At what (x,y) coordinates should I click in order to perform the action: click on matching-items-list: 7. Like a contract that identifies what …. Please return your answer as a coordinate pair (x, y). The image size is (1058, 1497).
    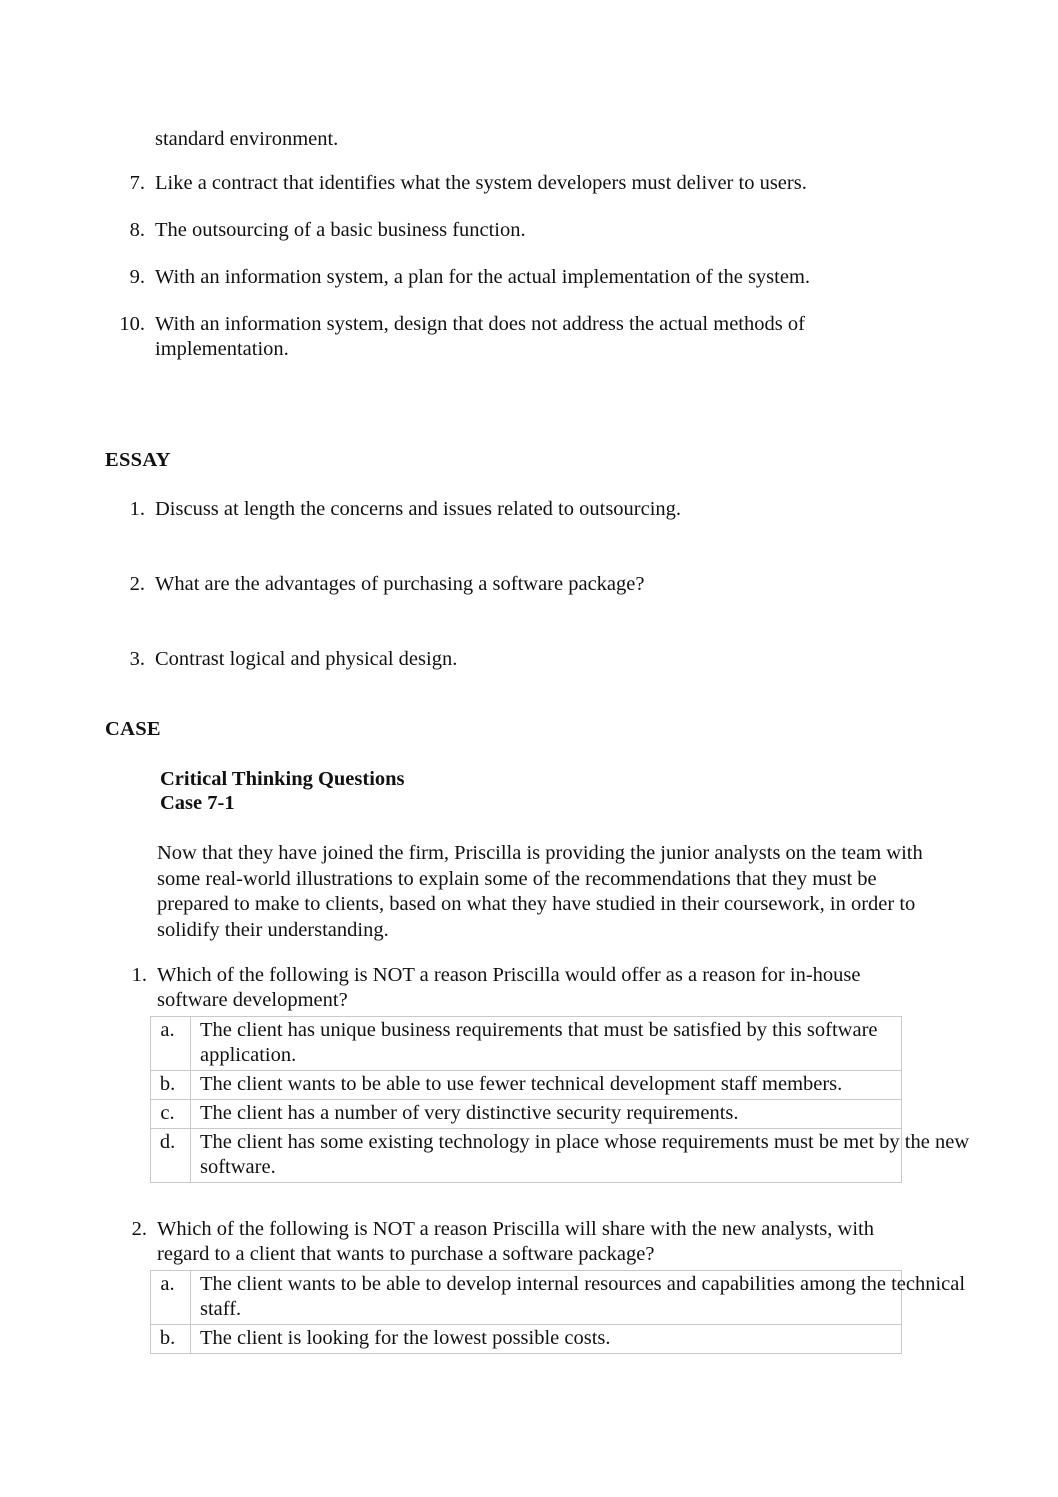
    Looking at the image, I should click on (529, 277).